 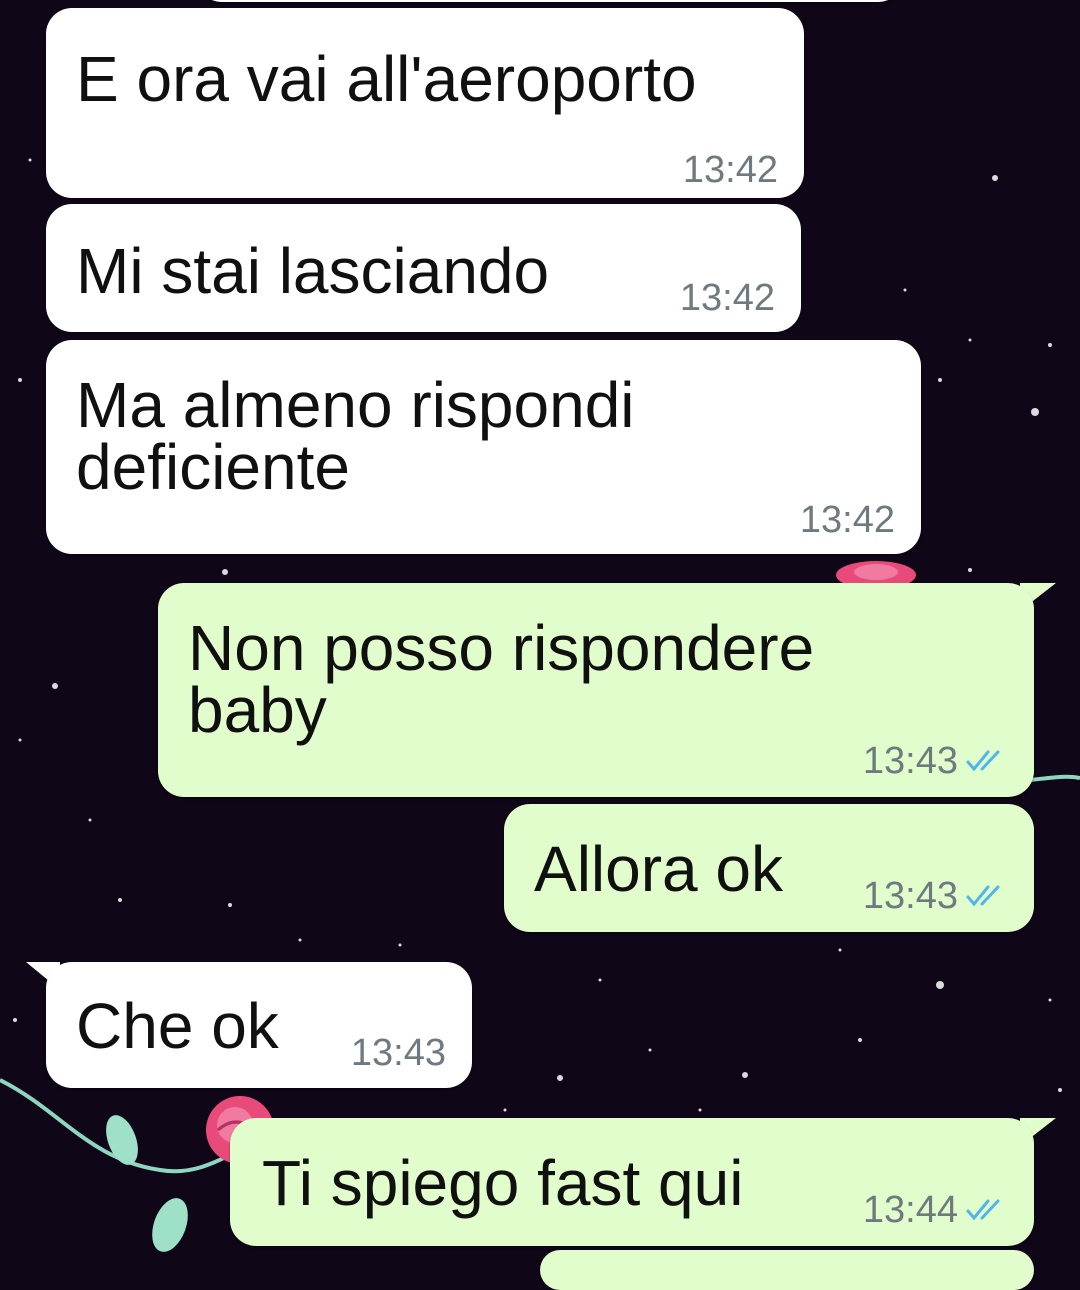 What do you see at coordinates (177, 1026) in the screenshot?
I see `message-text: Che ok` at bounding box center [177, 1026].